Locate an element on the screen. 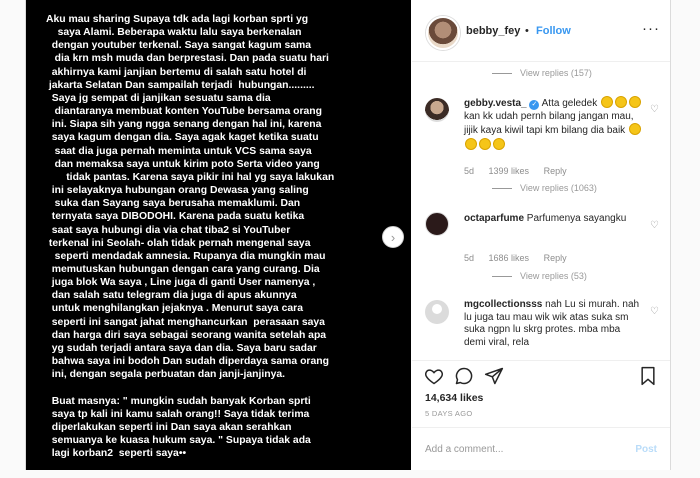  action-bar is located at coordinates (541, 375).